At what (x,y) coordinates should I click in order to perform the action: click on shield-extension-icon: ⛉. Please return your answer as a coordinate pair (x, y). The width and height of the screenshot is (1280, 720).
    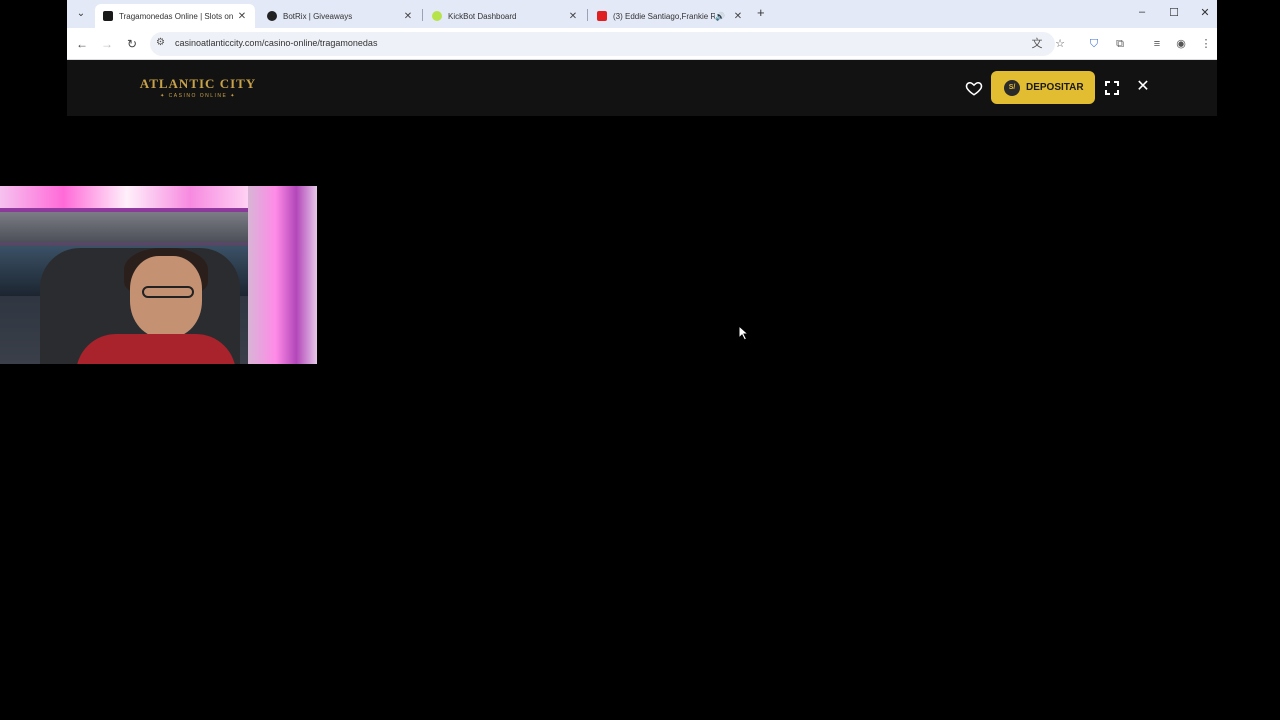
    Looking at the image, I should click on (1094, 44).